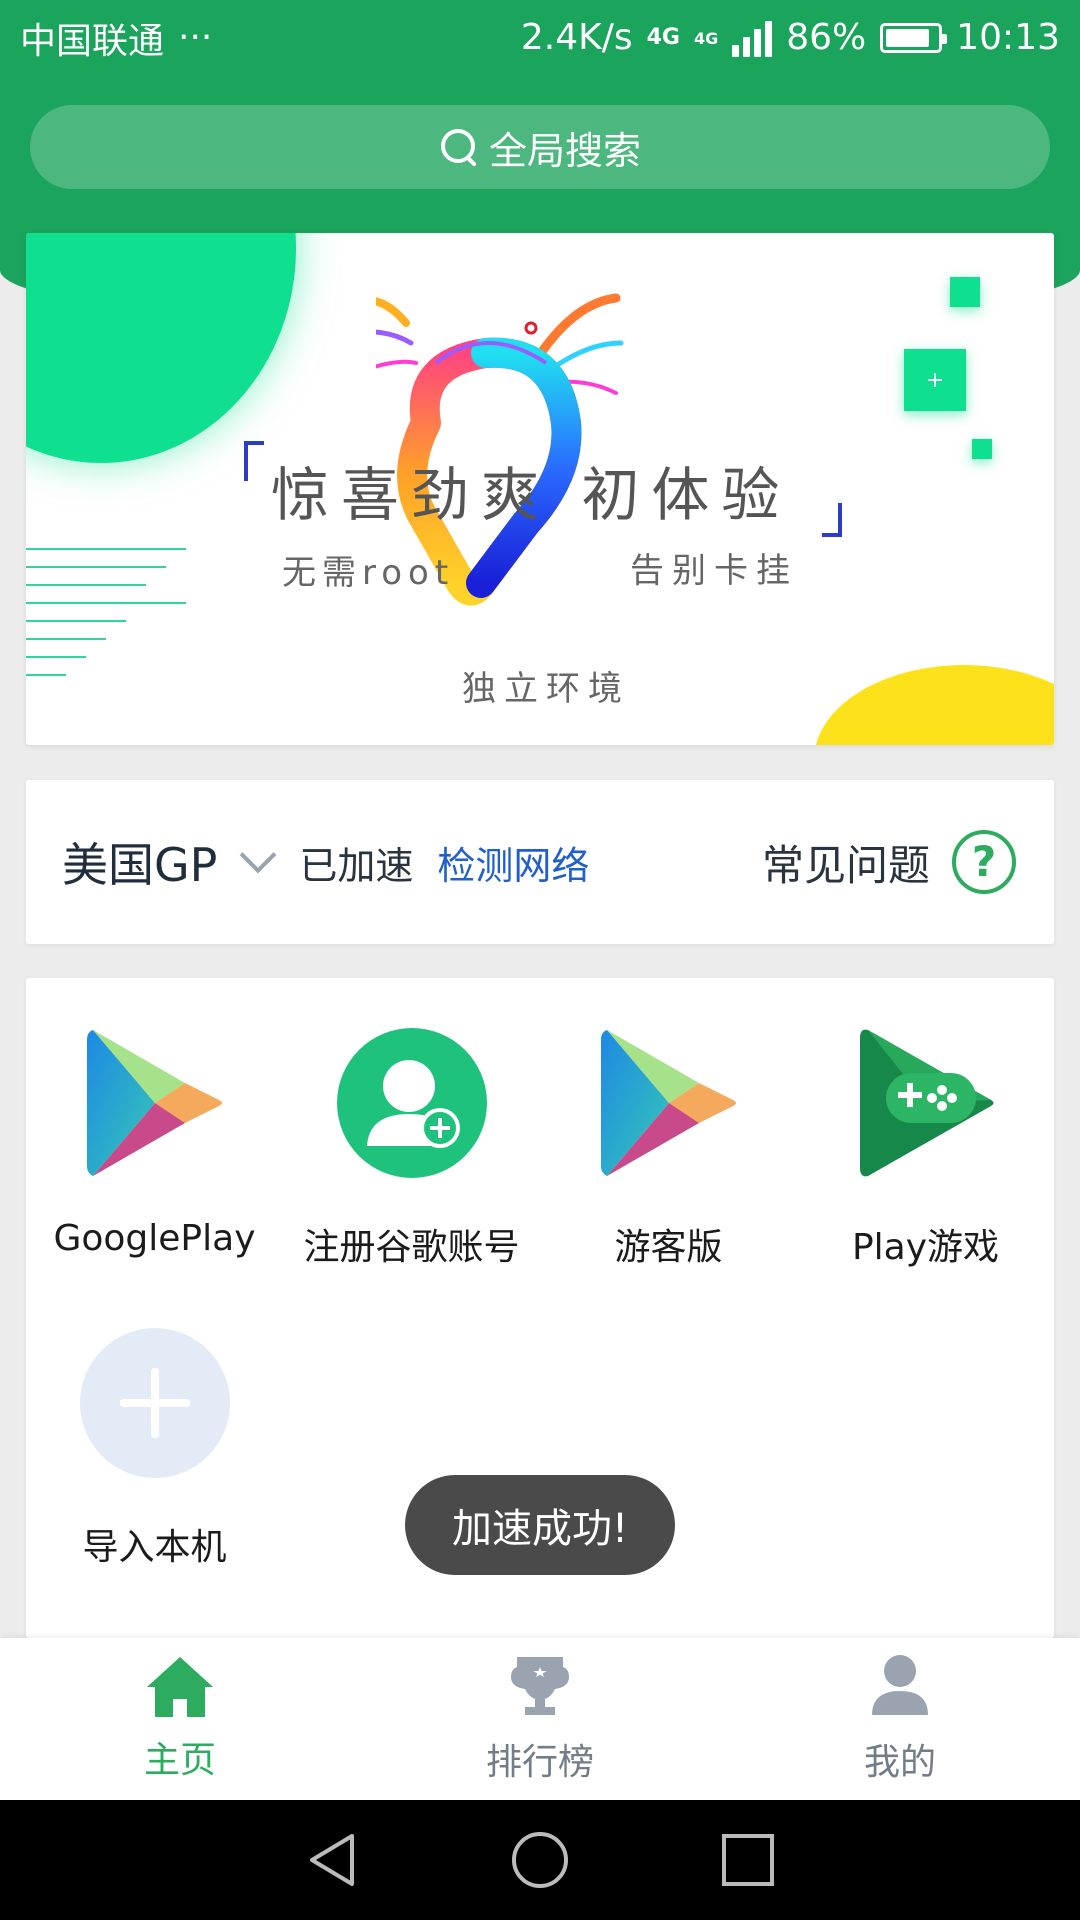 The image size is (1080, 1920). I want to click on global-search-bar: 全局搜索, so click(540, 147).